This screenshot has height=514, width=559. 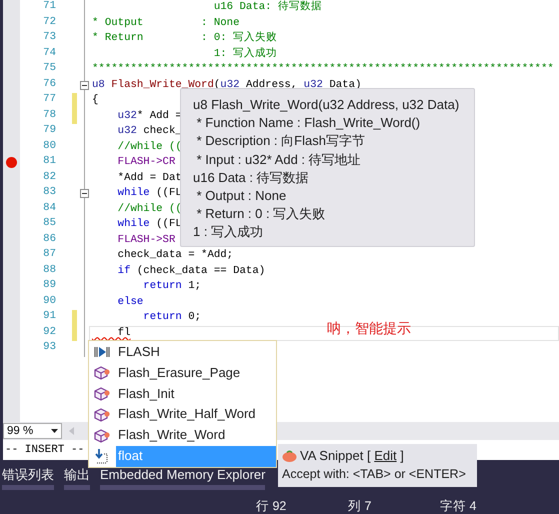 I want to click on code-line: check_data = *Add;, so click(x=175, y=255).